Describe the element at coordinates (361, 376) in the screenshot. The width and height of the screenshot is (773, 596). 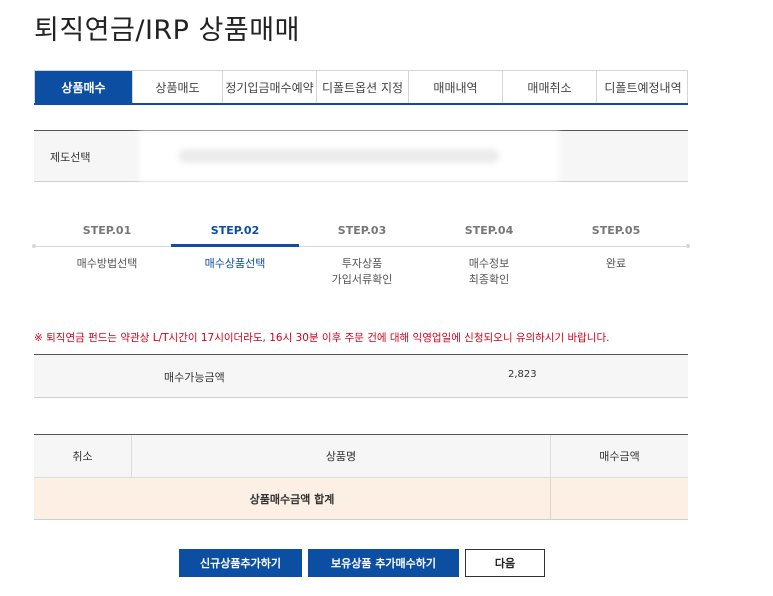
I see `available-amount-row: 매수가능금액 2,823` at that location.